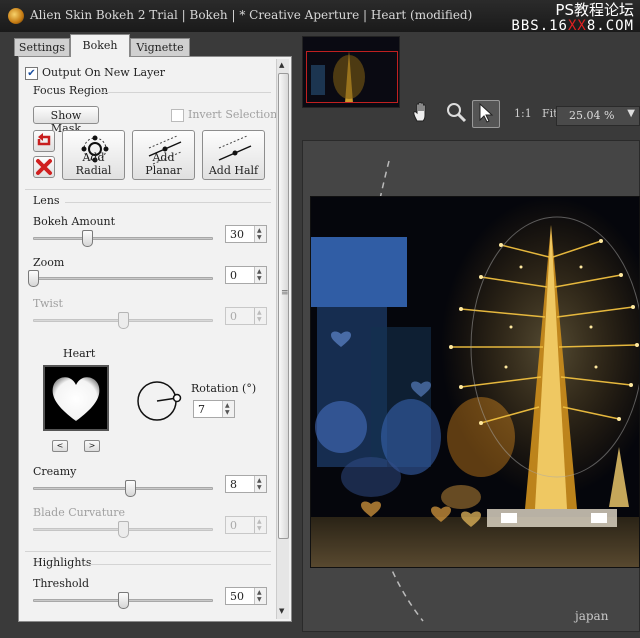  I want to click on zoom-tool-button, so click(456, 114).